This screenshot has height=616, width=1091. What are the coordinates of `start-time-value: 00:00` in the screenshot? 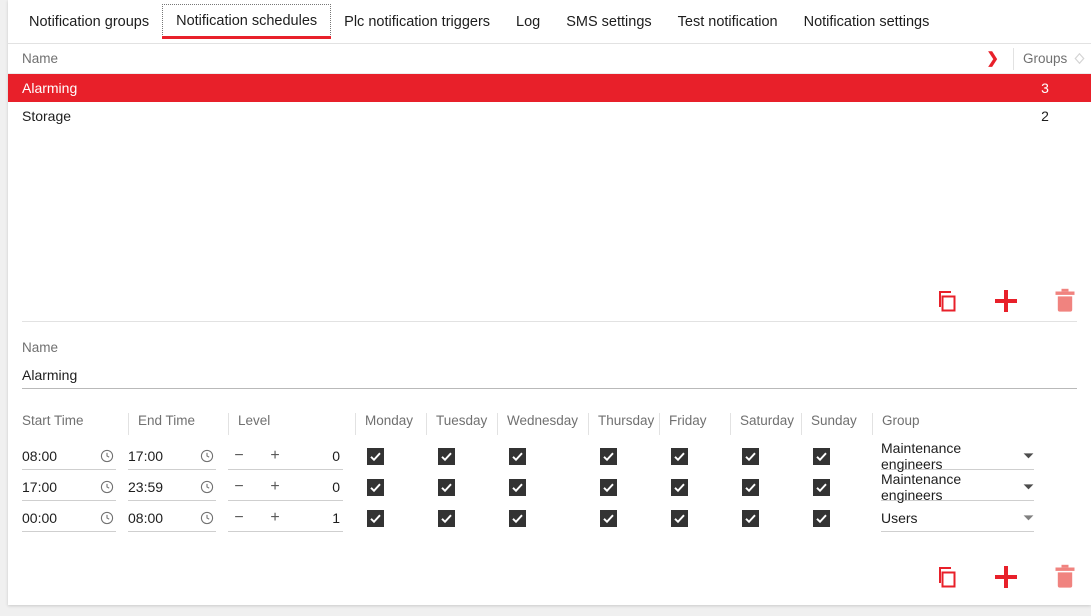 It's located at (40, 518).